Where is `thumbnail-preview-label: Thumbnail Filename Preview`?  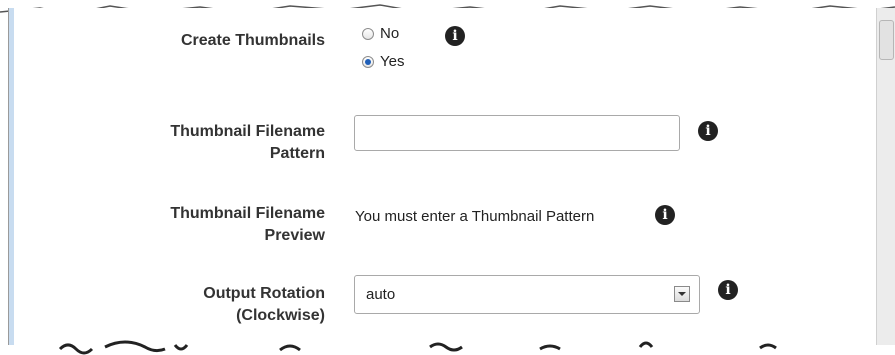 thumbnail-preview-label: Thumbnail Filename Preview is located at coordinates (247, 225).